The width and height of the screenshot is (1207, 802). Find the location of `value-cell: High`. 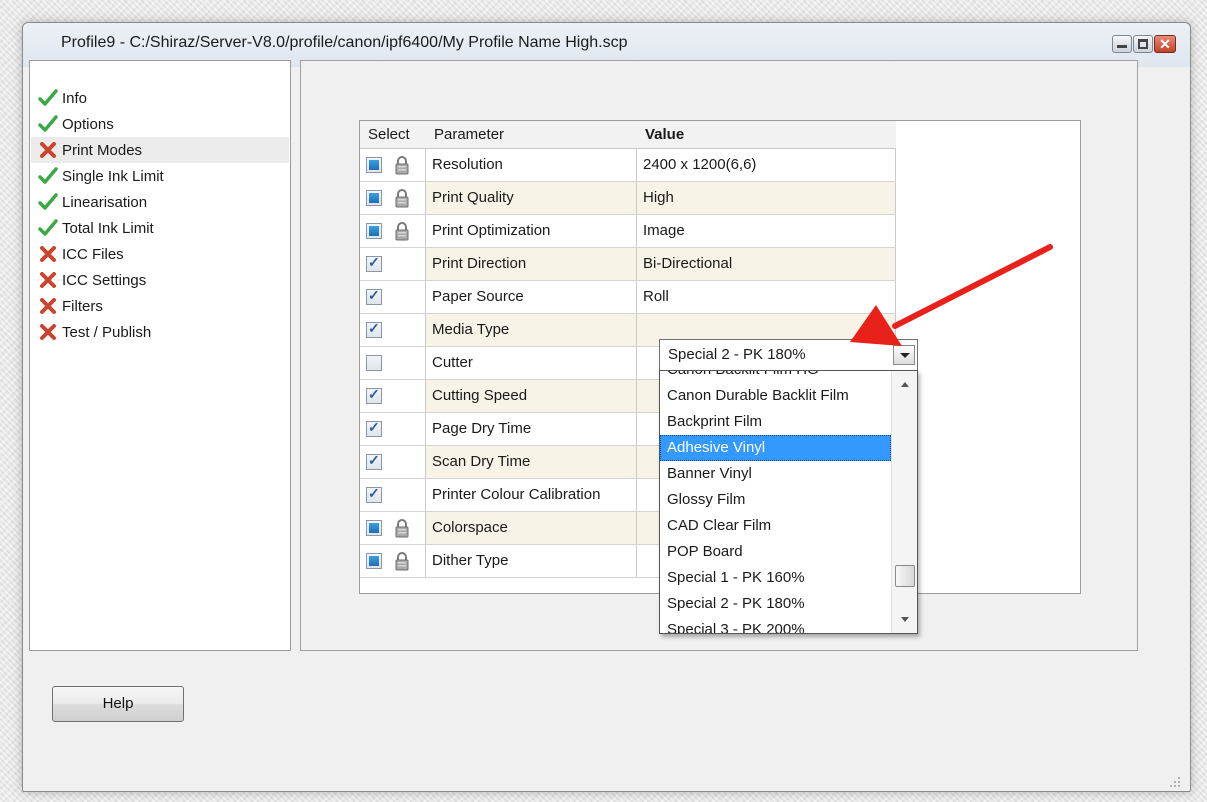

value-cell: High is located at coordinates (766, 198).